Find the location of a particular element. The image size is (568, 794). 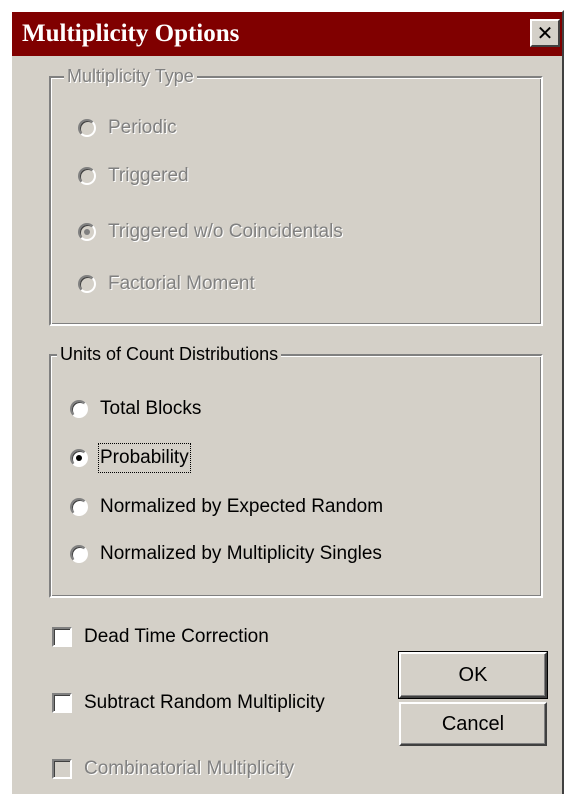

radio-label: Total Blocks is located at coordinates (151, 408).